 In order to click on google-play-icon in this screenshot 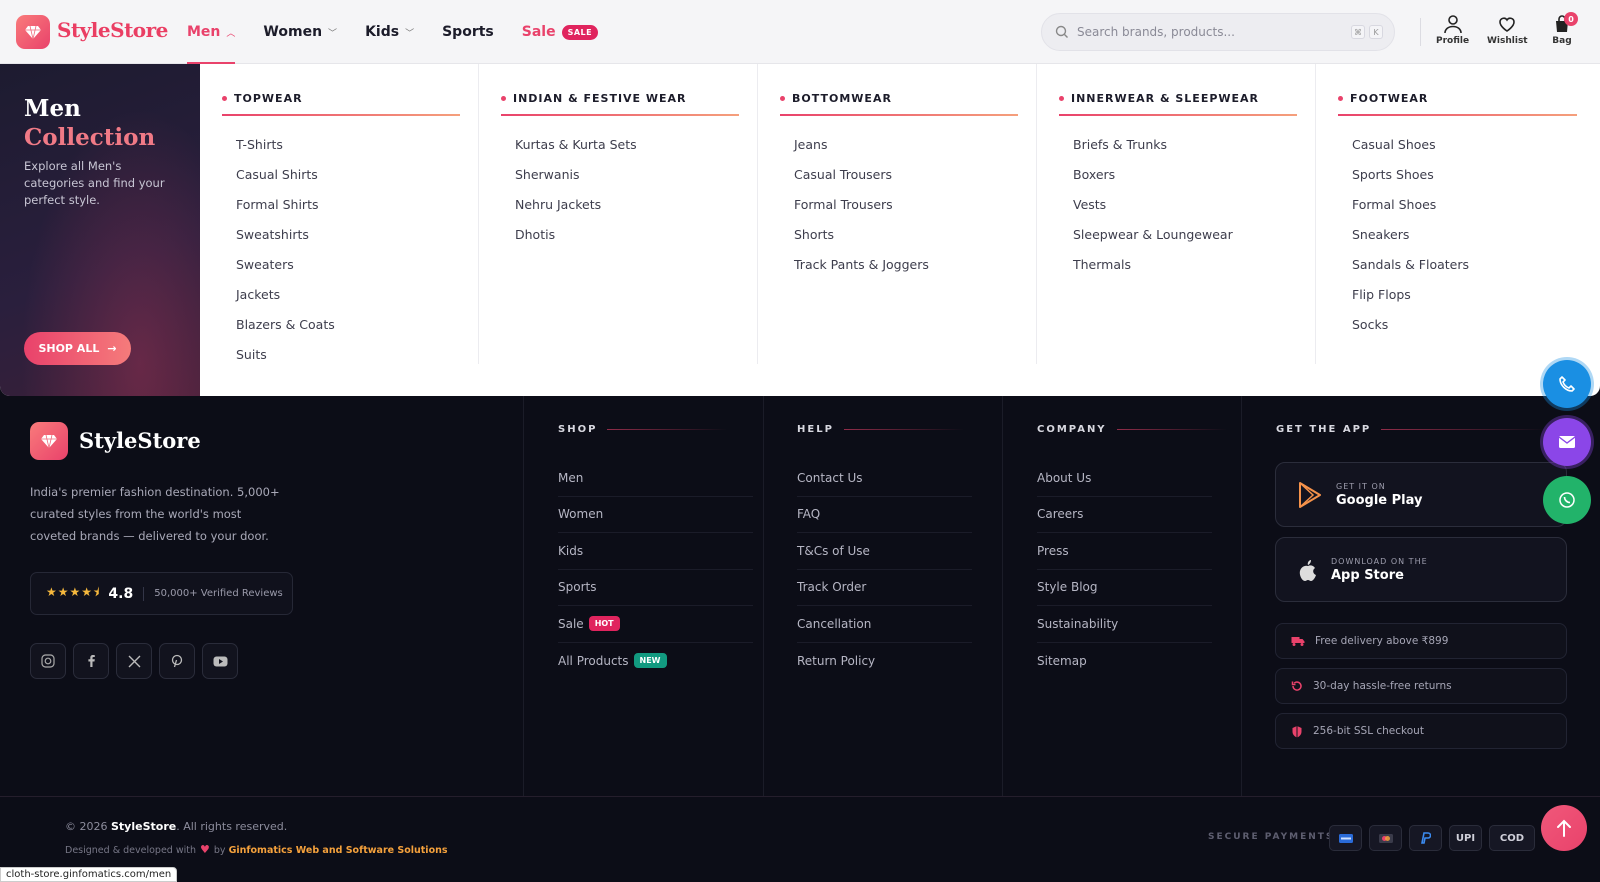, I will do `click(1310, 494)`.